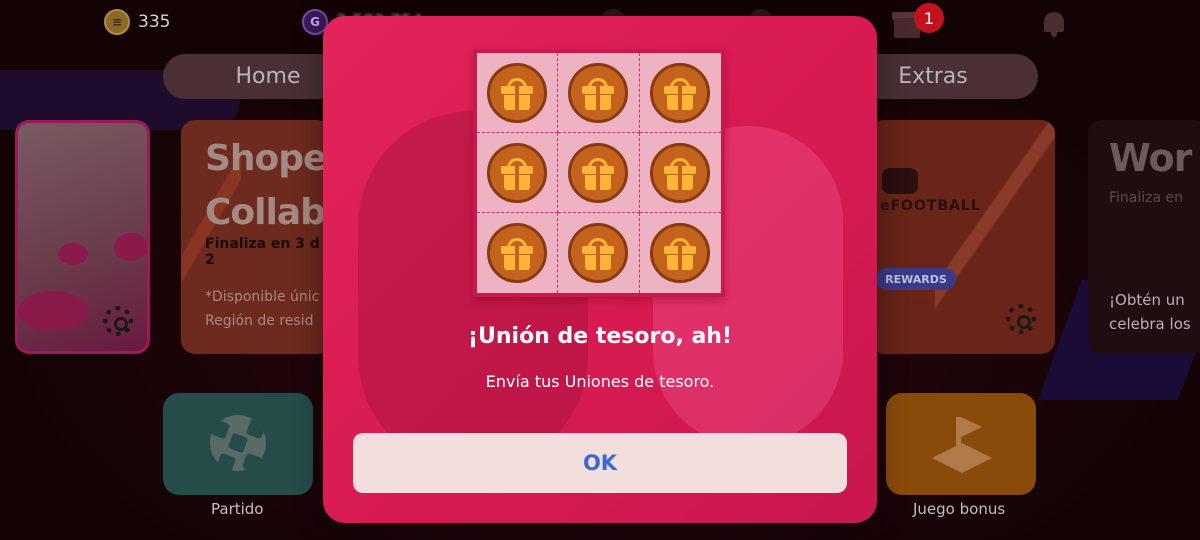 This screenshot has width=1200, height=540. Describe the element at coordinates (268, 212) in the screenshot. I see `card-title: Collabo` at that location.